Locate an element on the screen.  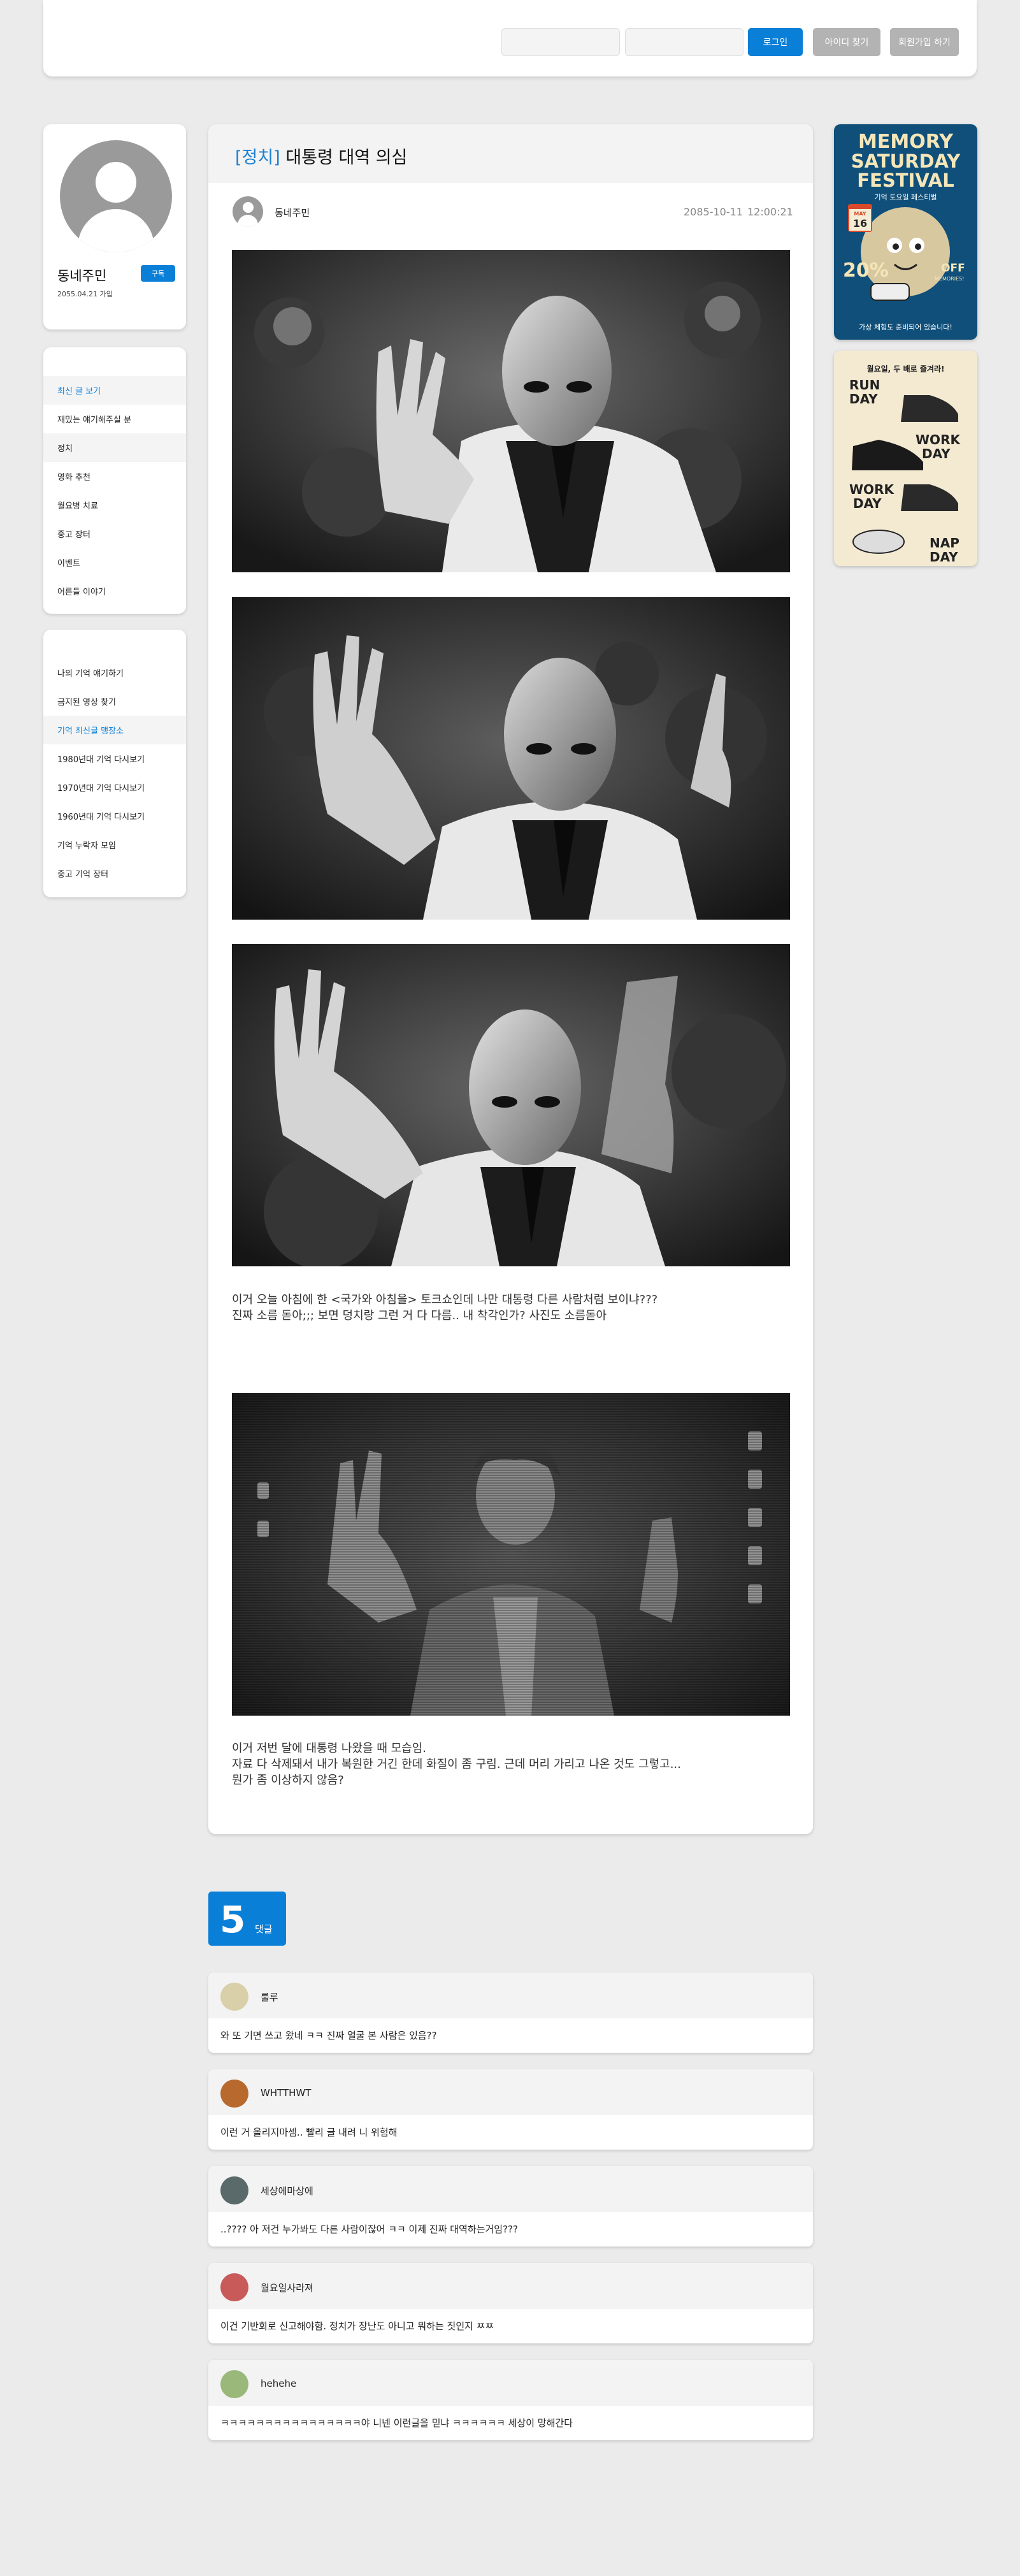
ad1-footer: 가상 체험도 준비되어 있습니다! is located at coordinates (905, 327).